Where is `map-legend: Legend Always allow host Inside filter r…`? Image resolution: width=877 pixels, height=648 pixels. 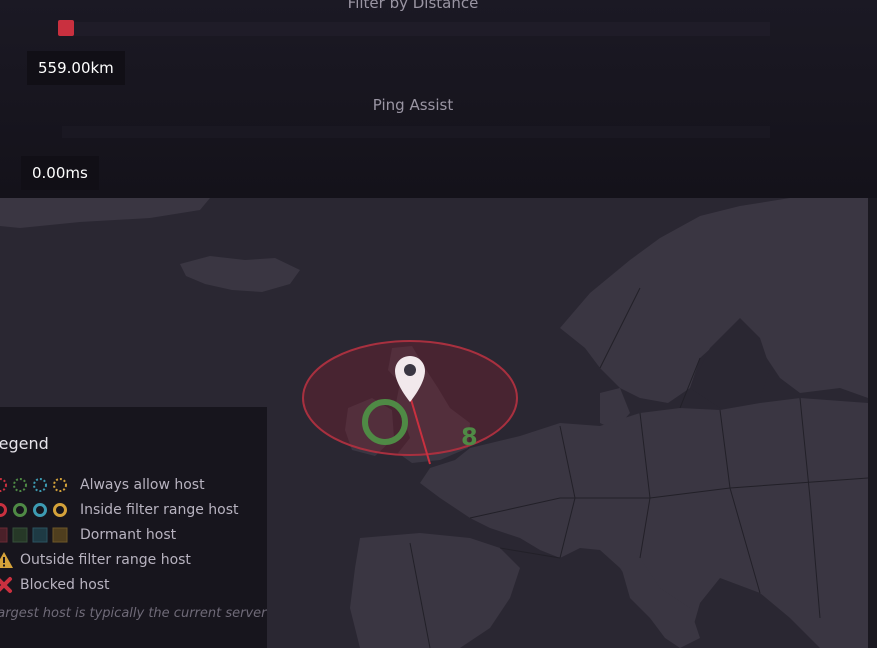 map-legend: Legend Always allow host Inside filter r… is located at coordinates (133, 527).